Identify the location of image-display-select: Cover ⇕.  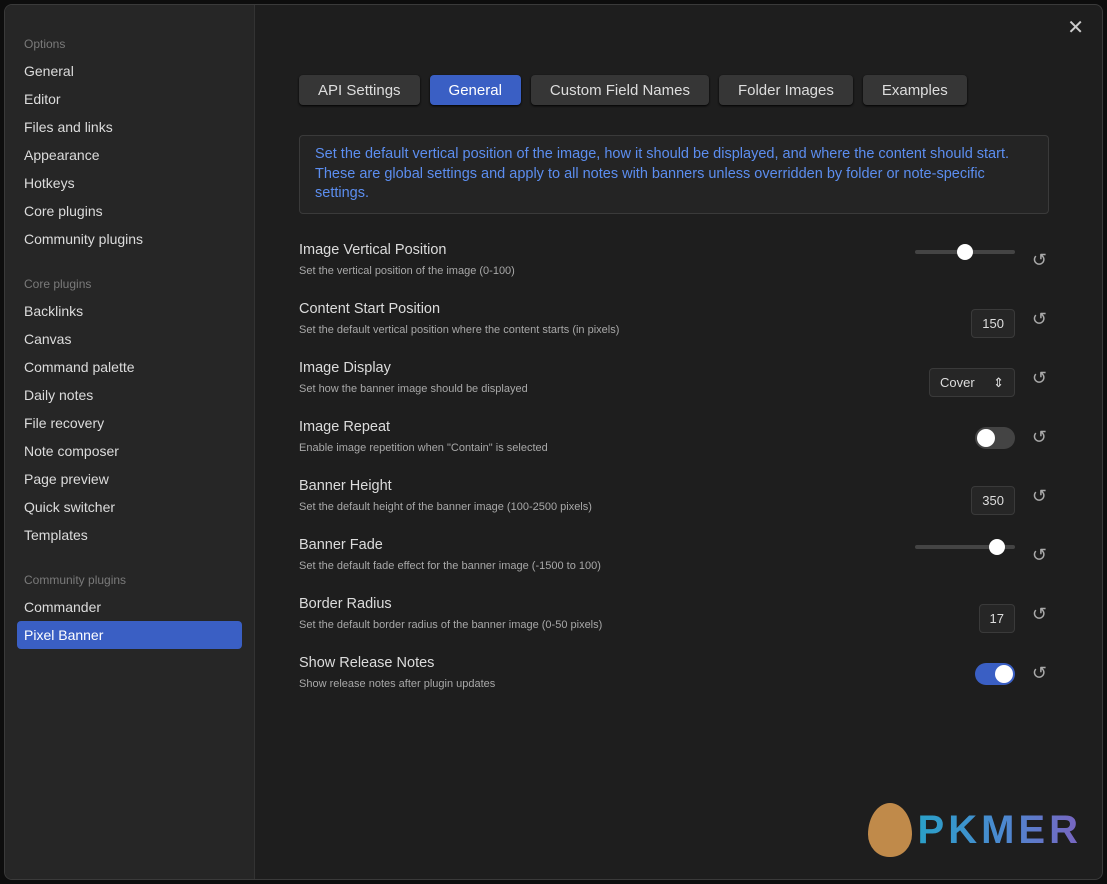
(972, 382).